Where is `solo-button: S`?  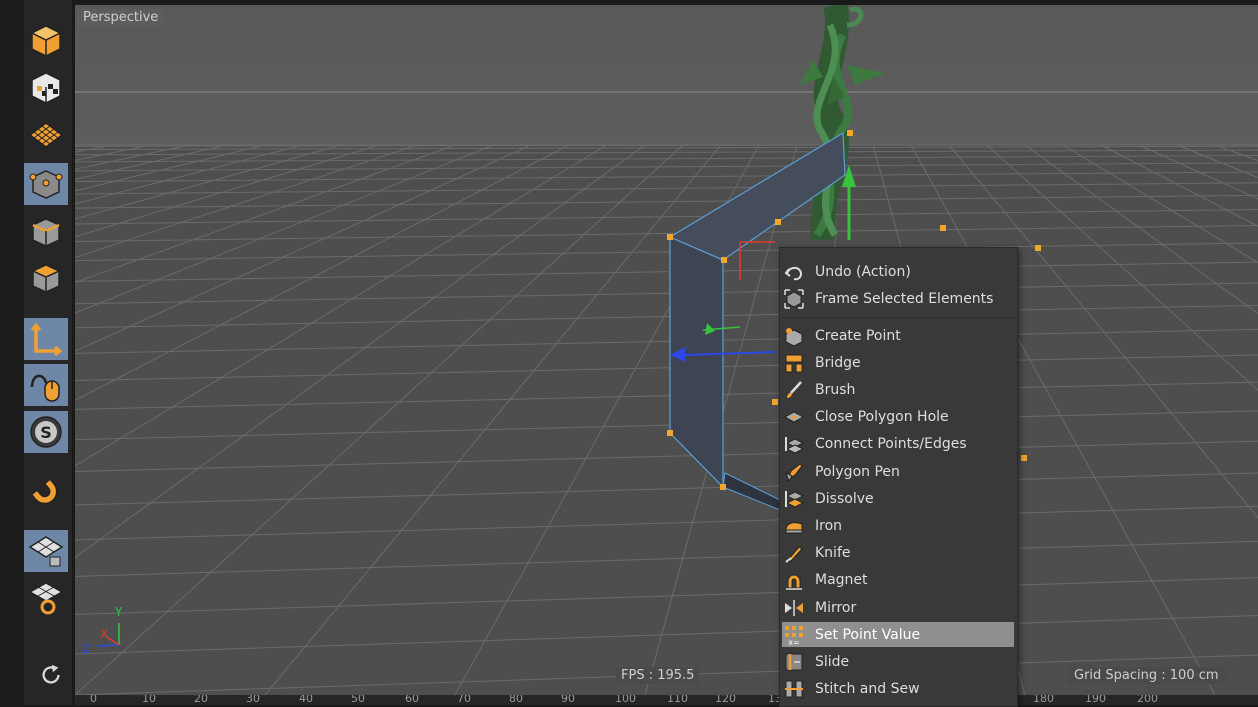 solo-button: S is located at coordinates (46, 432).